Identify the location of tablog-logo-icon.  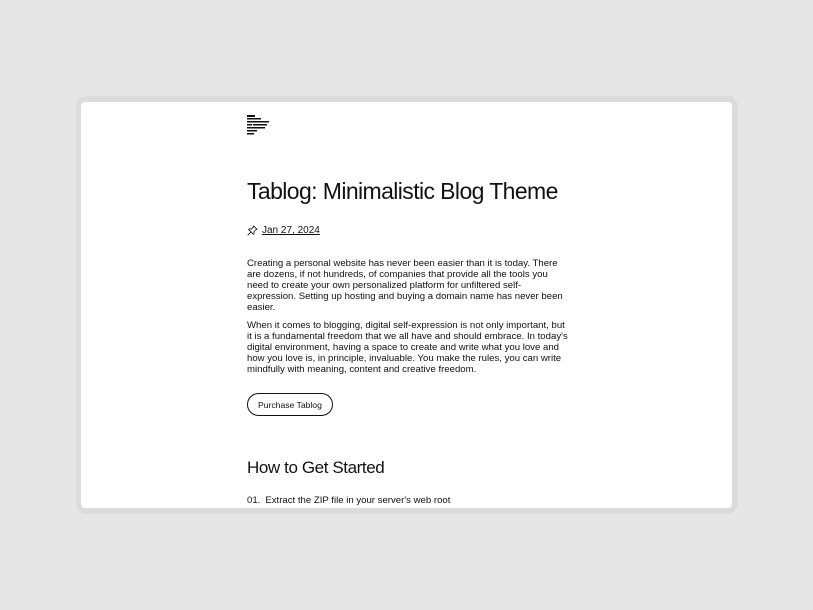
(258, 126).